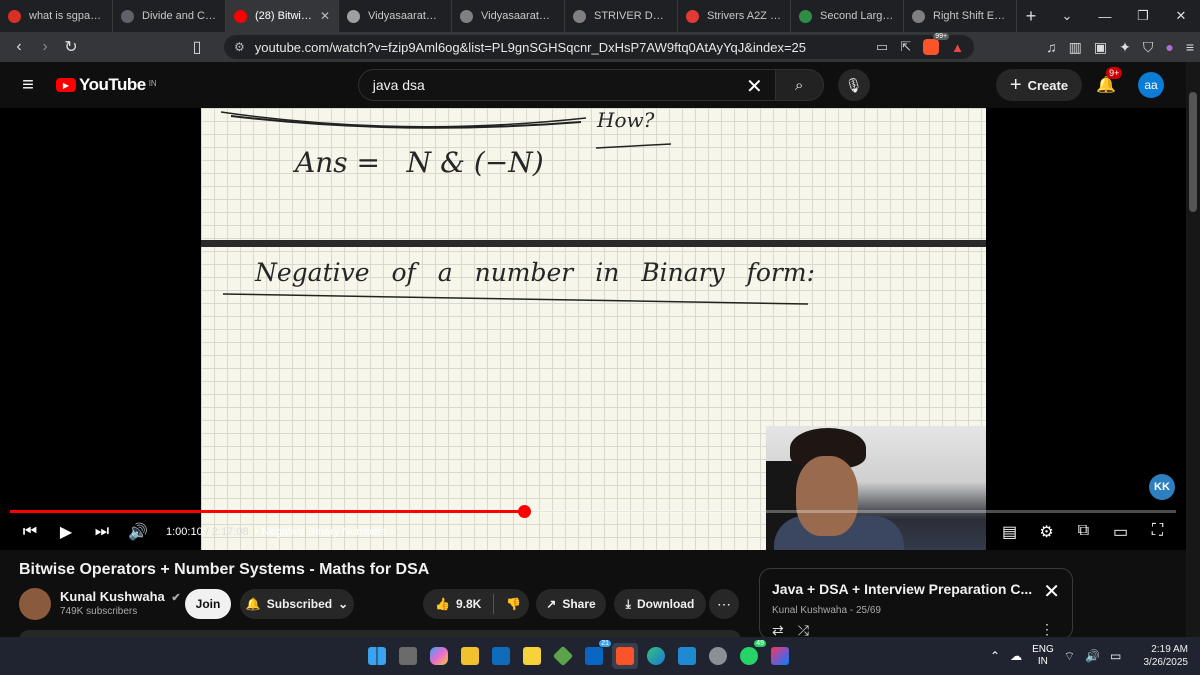 The height and width of the screenshot is (675, 1200). What do you see at coordinates (957, 47) in the screenshot?
I see `brave-rewards-icon: ▲` at bounding box center [957, 47].